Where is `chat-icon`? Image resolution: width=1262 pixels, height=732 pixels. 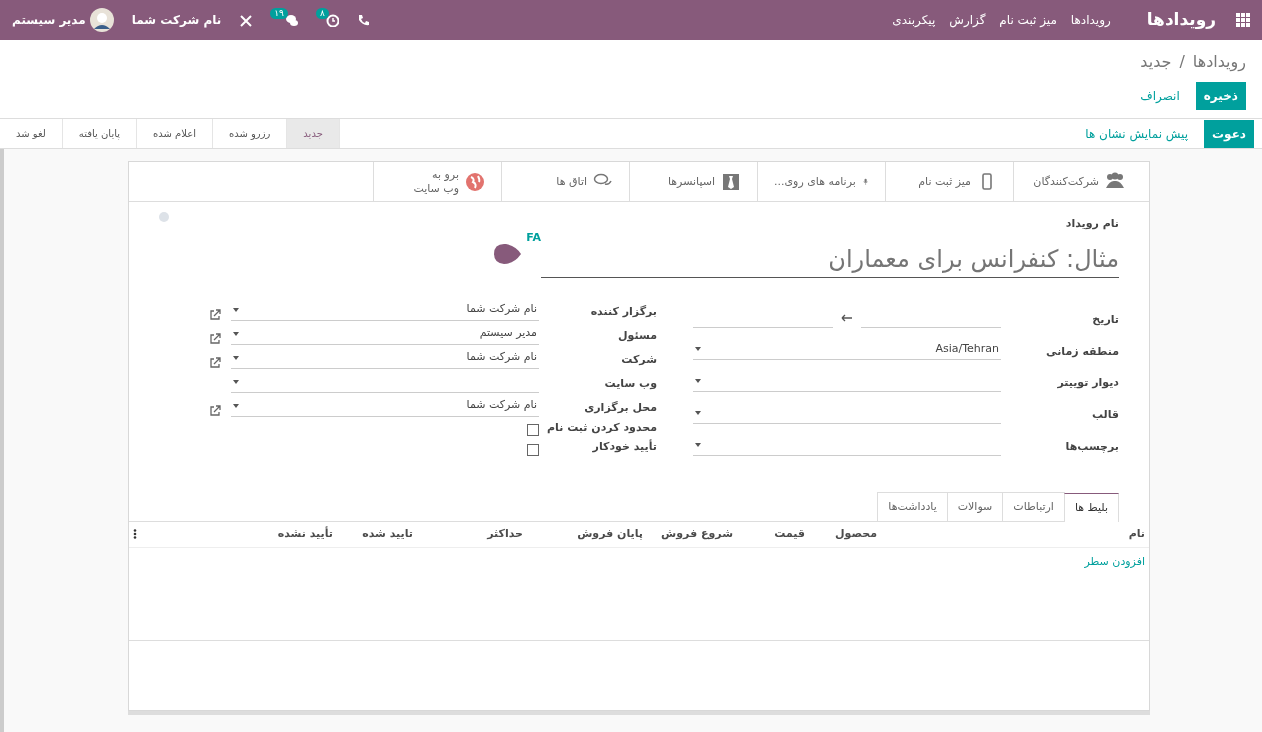 chat-icon is located at coordinates (291, 20).